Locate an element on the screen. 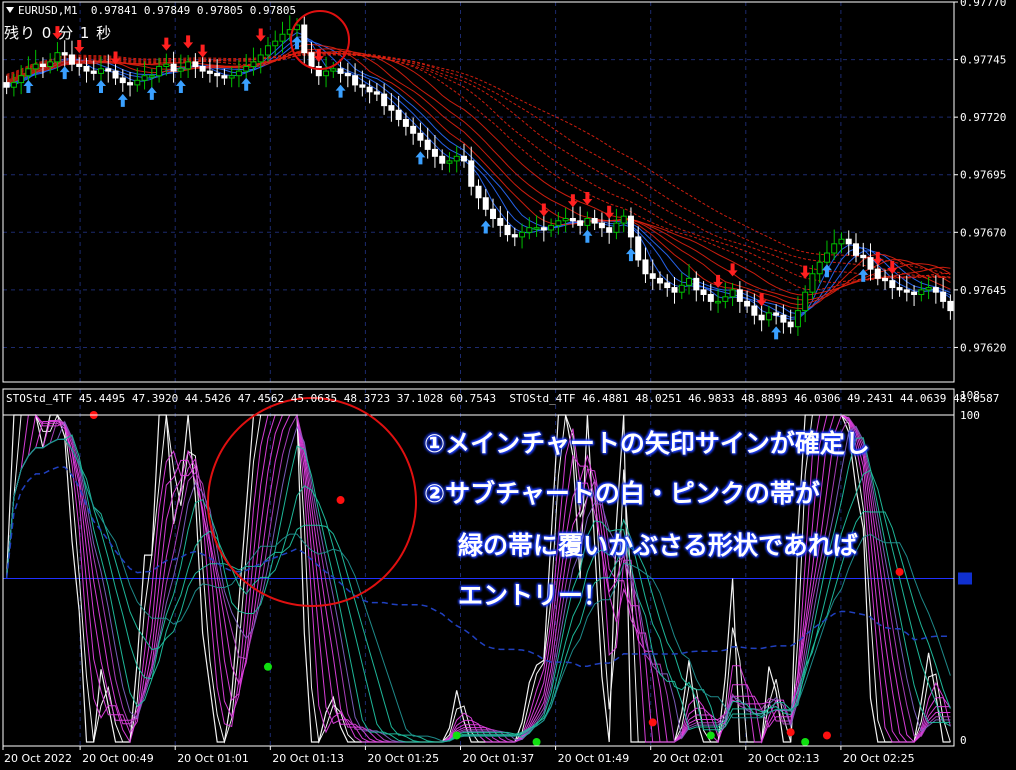 The width and height of the screenshot is (1016, 770). annotation-line-2: ②サブチャートの白・ピンクの帯が is located at coordinates (622, 493).